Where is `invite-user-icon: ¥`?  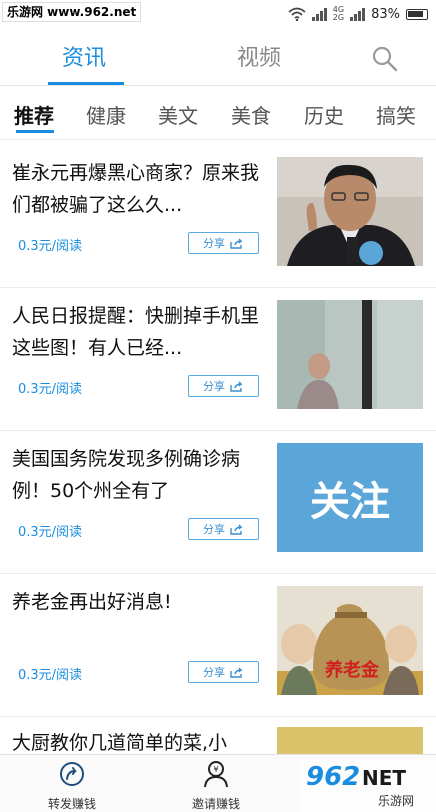
invite-user-icon: ¥ is located at coordinates (216, 774).